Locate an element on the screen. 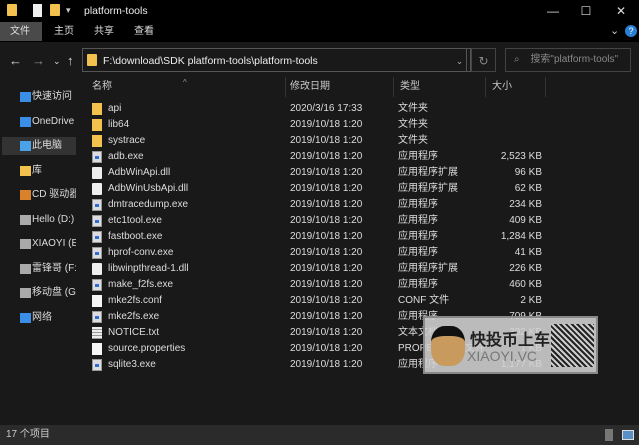 The height and width of the screenshot is (445, 639). search-icon: ⌕ is located at coordinates (517, 59).